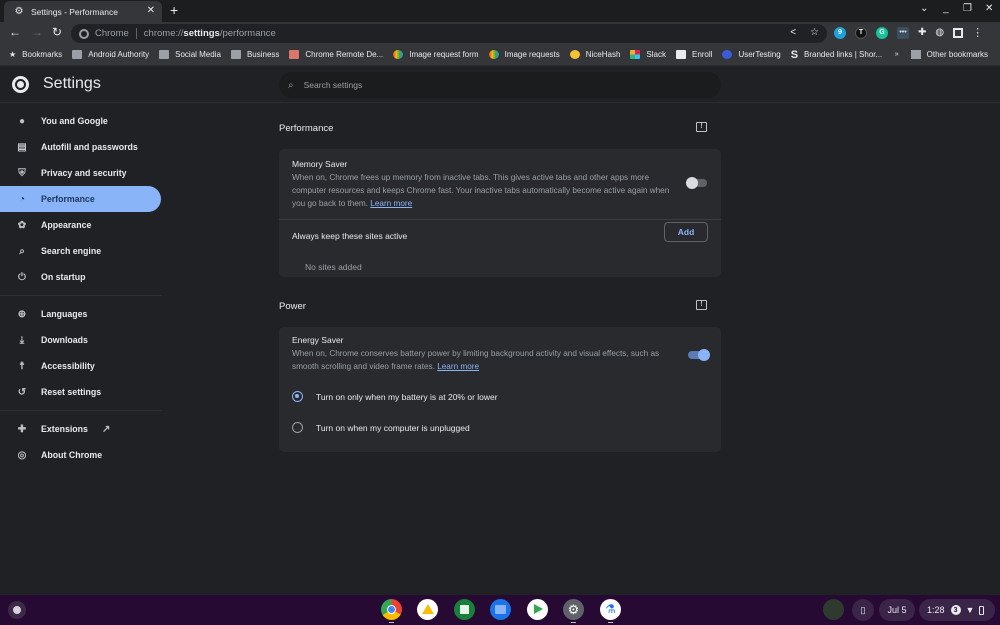 The image size is (1000, 625). I want to click on wifi-icon: ▼, so click(970, 610).